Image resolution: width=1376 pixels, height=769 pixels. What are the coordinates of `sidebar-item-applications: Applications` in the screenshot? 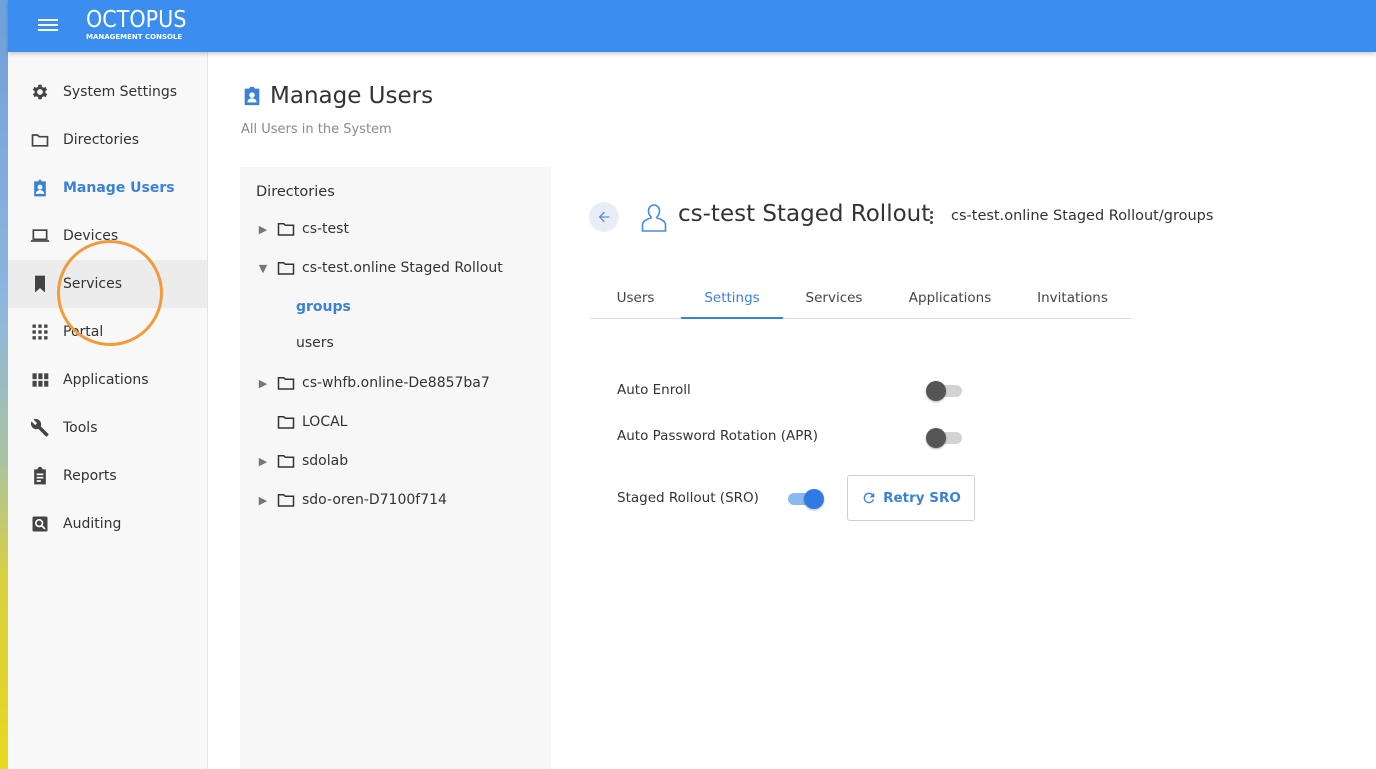 It's located at (107, 380).